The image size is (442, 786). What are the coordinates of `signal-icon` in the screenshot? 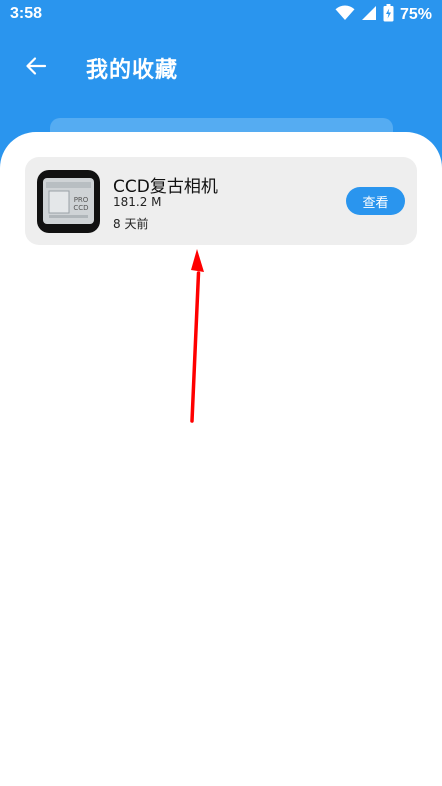 It's located at (369, 15).